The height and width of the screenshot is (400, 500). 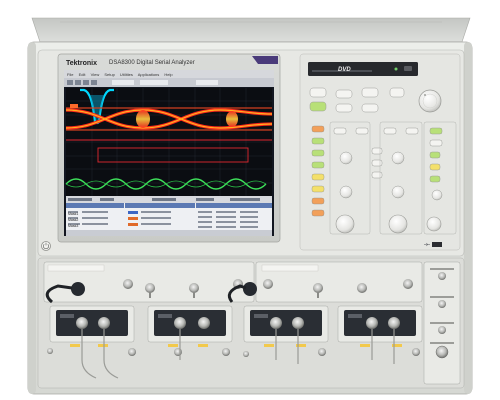 What do you see at coordinates (370, 92) in the screenshot?
I see `autoset-button` at bounding box center [370, 92].